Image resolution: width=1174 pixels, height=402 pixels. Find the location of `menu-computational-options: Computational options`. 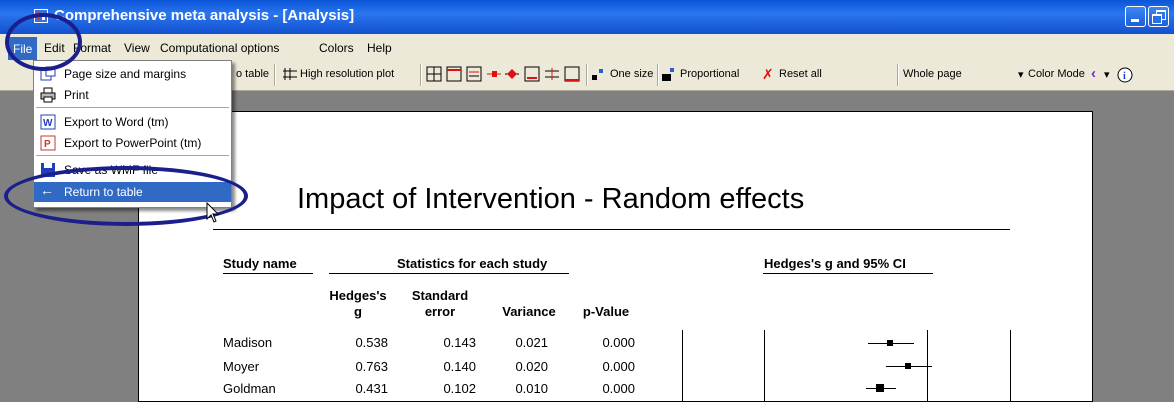

menu-computational-options: Computational options is located at coordinates (219, 48).